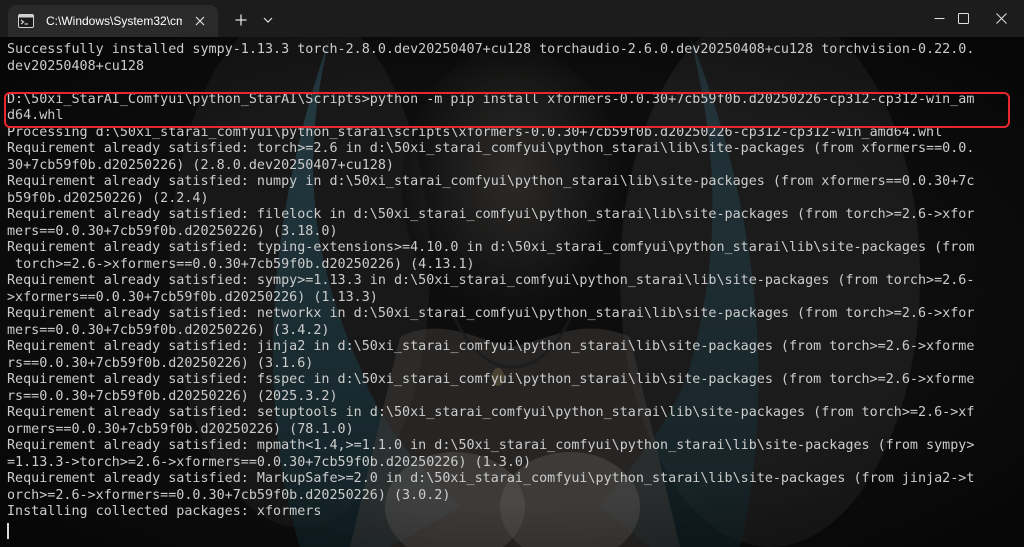  I want to click on command-highlight-box, so click(507, 110).